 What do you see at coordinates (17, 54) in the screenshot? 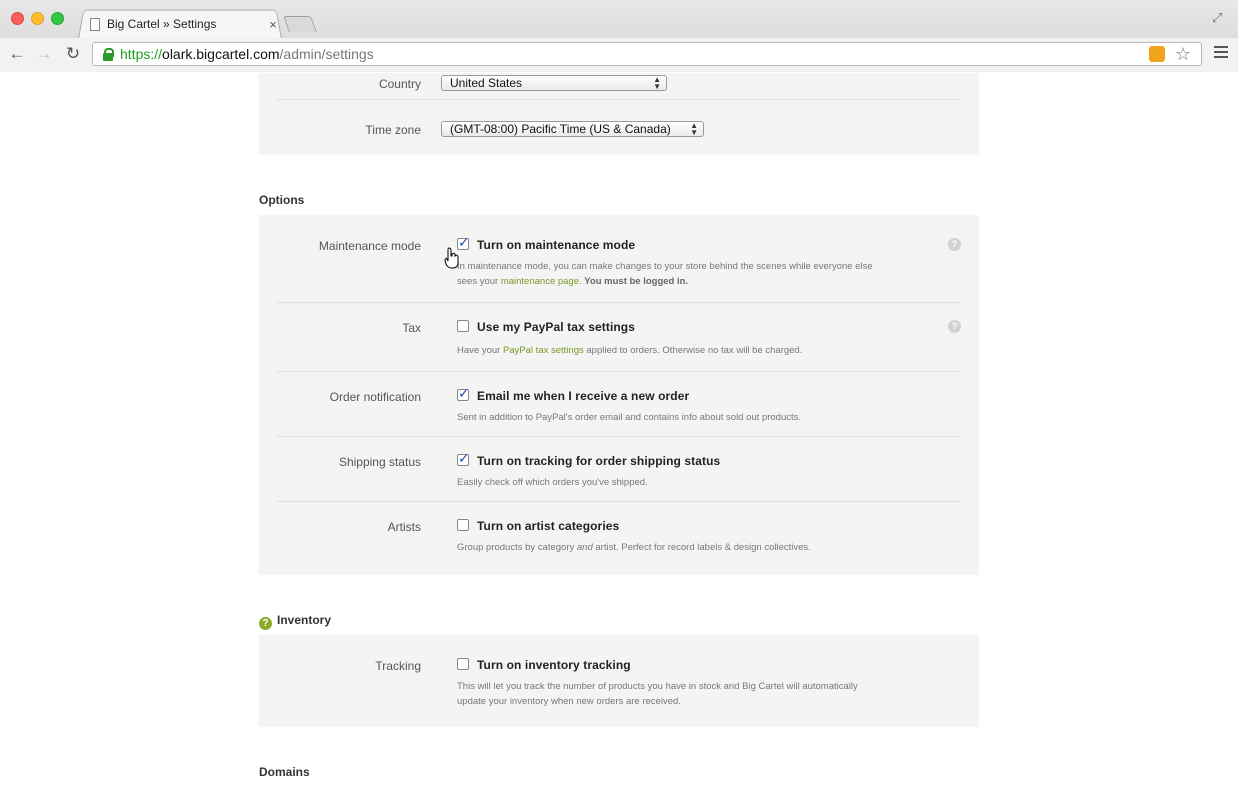
I see `back-icon: ←` at bounding box center [17, 54].